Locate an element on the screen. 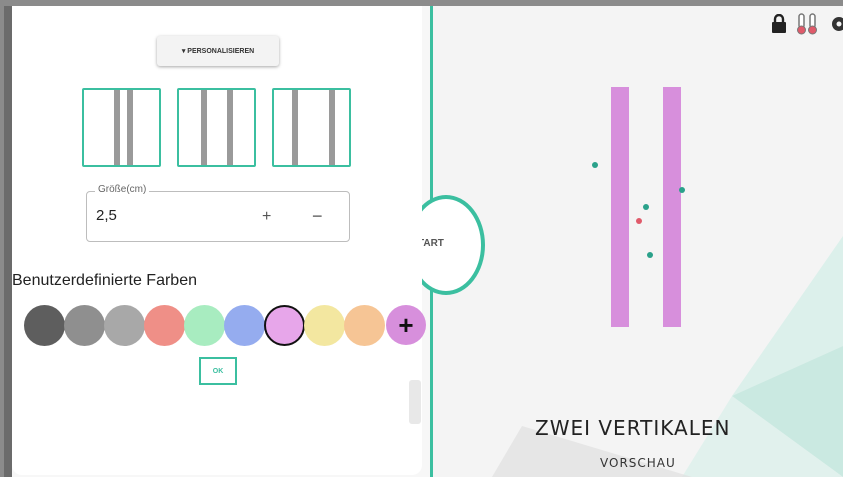  add-color-button: + is located at coordinates (406, 325).